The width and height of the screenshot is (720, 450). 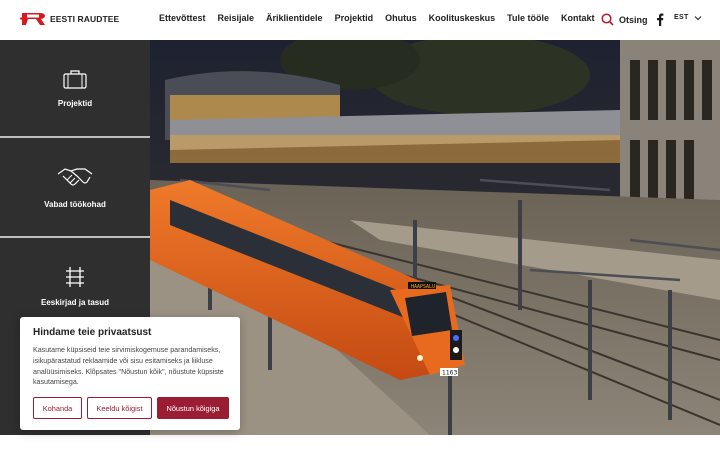 I want to click on handshake-icon, so click(x=75, y=176).